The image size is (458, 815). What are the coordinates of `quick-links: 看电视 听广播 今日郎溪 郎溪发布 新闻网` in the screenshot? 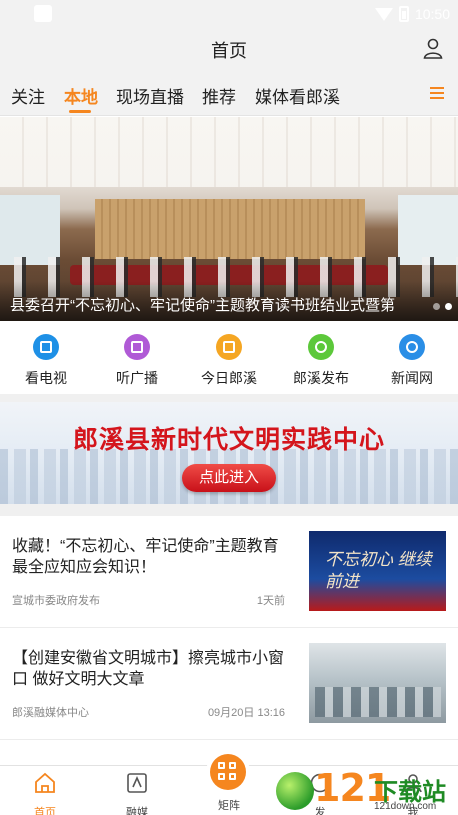 It's located at (229, 358).